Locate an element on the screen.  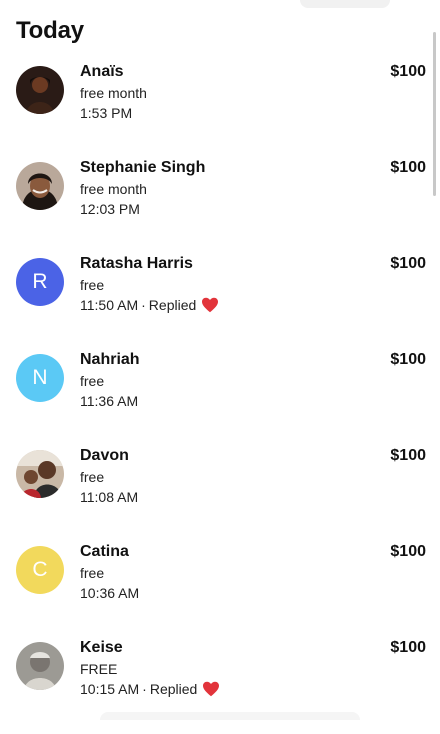
avatar-letter: N is located at coordinates (40, 377).